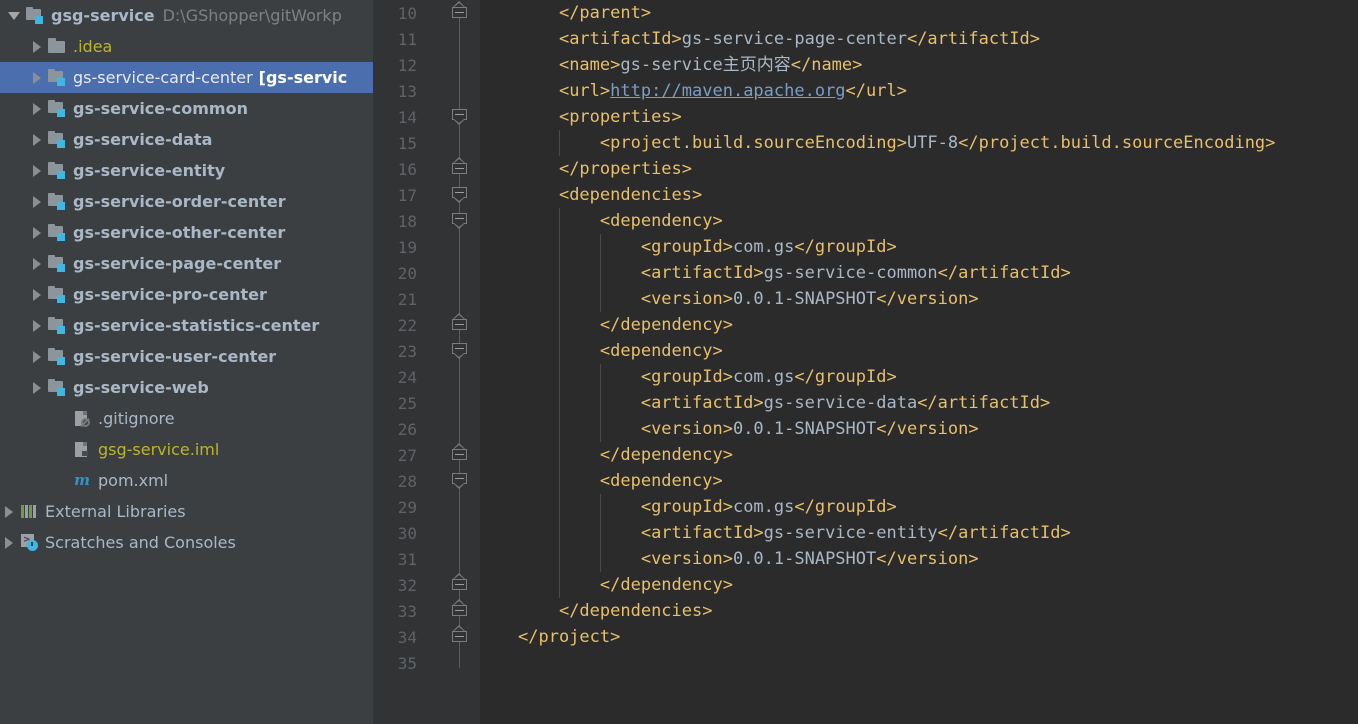 This screenshot has width=1358, height=724. I want to click on tree-node-pom-xml: m pom.xml, so click(186, 480).